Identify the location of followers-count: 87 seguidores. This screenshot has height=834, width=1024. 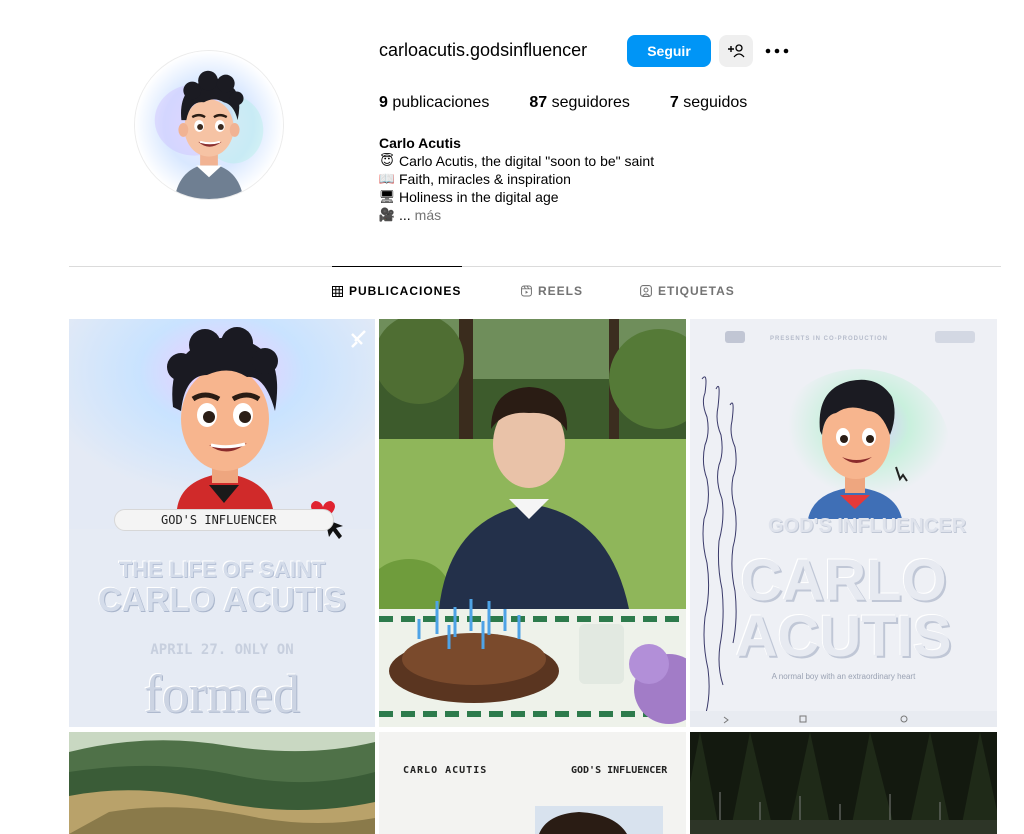
(579, 103).